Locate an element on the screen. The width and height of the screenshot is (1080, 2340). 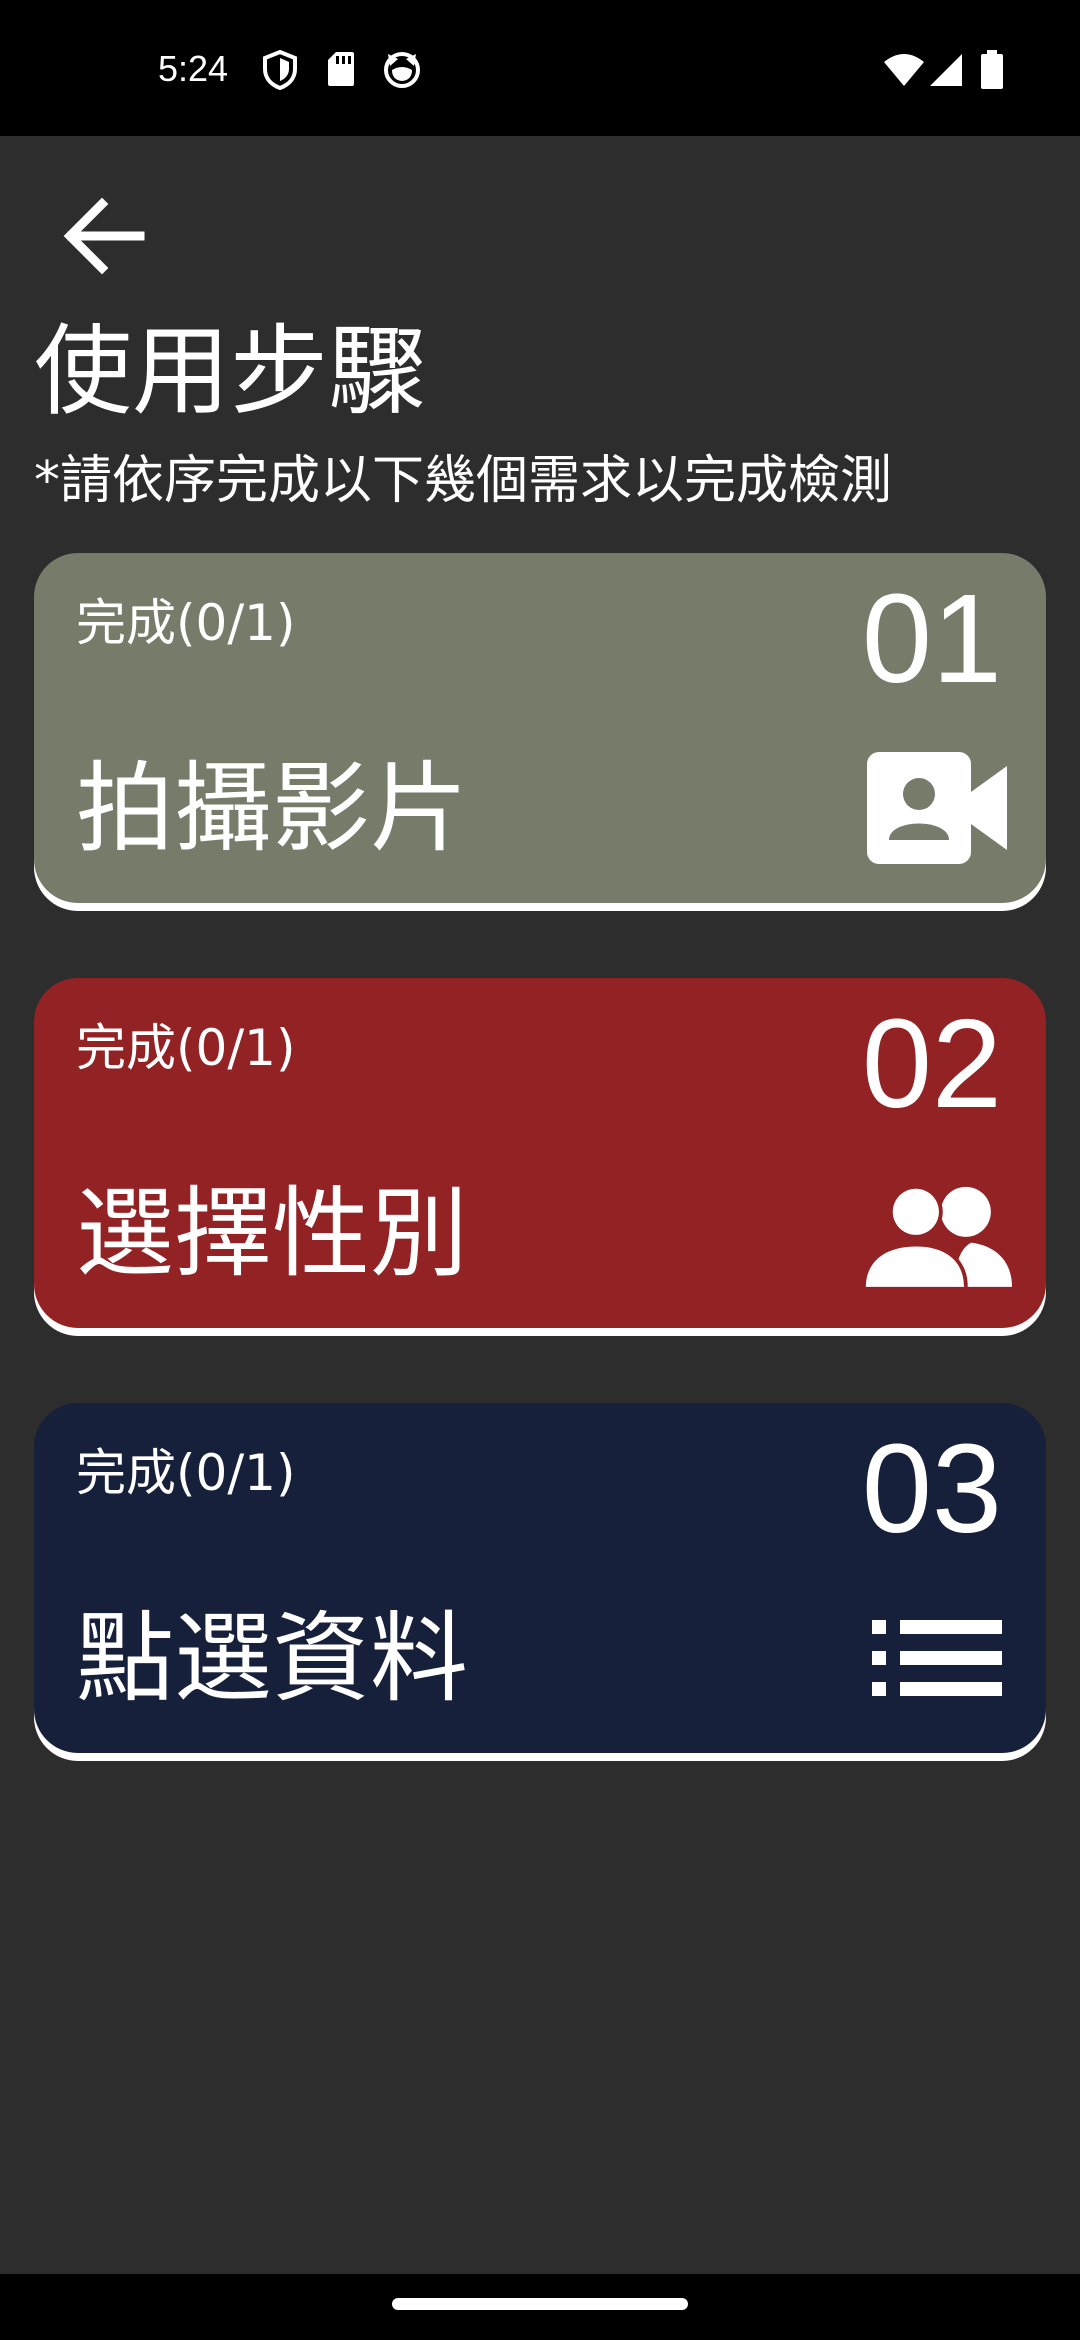
navigation-bar is located at coordinates (540, 2307).